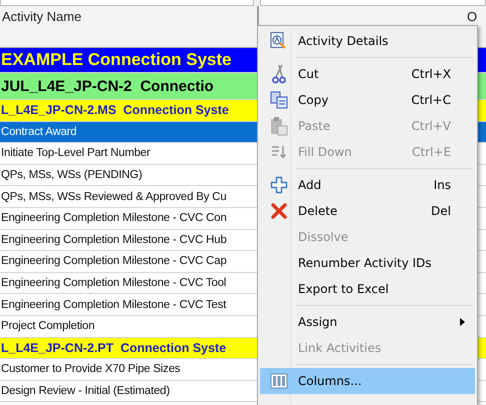 The height and width of the screenshot is (405, 486). What do you see at coordinates (343, 41) in the screenshot?
I see `menu-item-label: Activity Details` at bounding box center [343, 41].